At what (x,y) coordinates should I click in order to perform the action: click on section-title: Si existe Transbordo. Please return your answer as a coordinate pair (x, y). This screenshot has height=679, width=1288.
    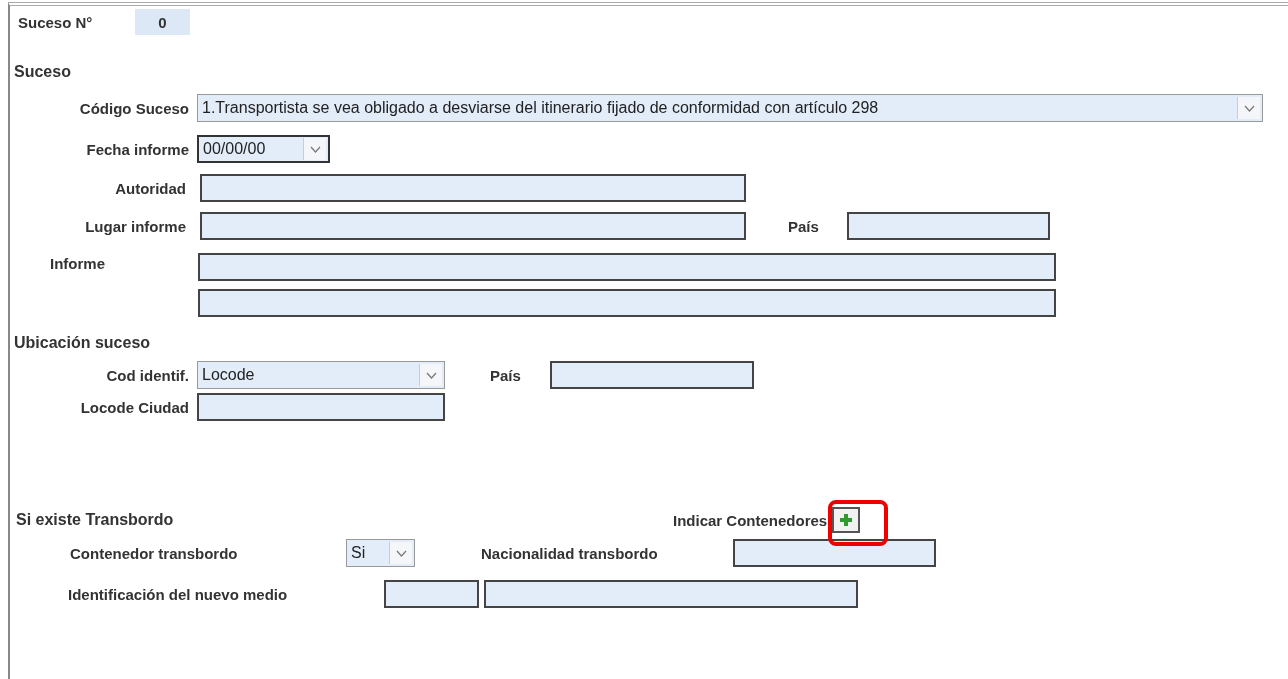
    Looking at the image, I should click on (95, 520).